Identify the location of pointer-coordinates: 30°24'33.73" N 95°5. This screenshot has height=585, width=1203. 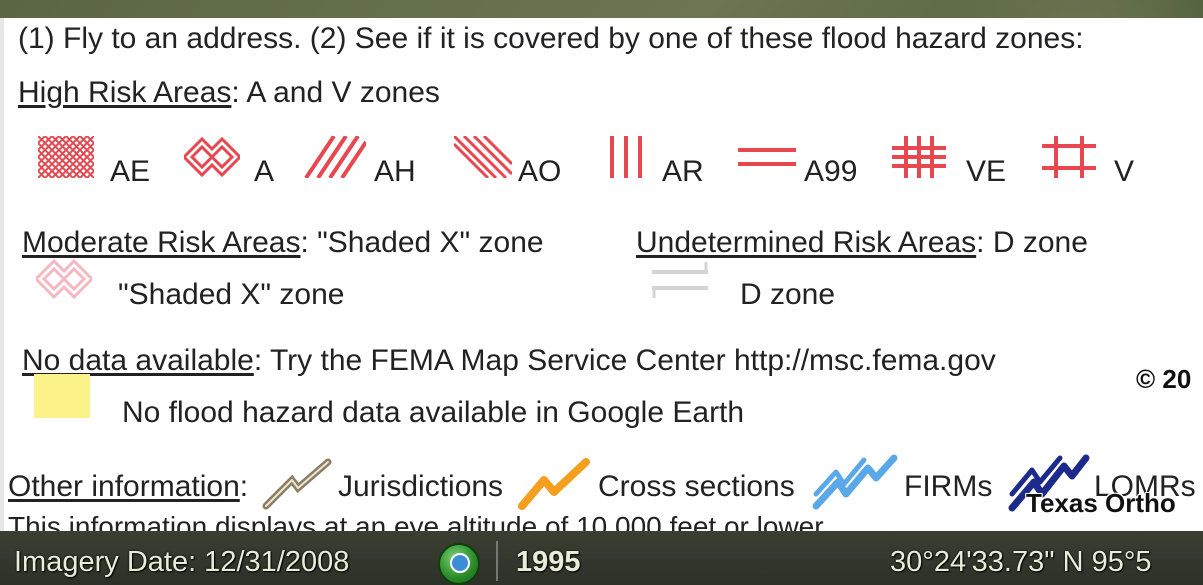
(1021, 562).